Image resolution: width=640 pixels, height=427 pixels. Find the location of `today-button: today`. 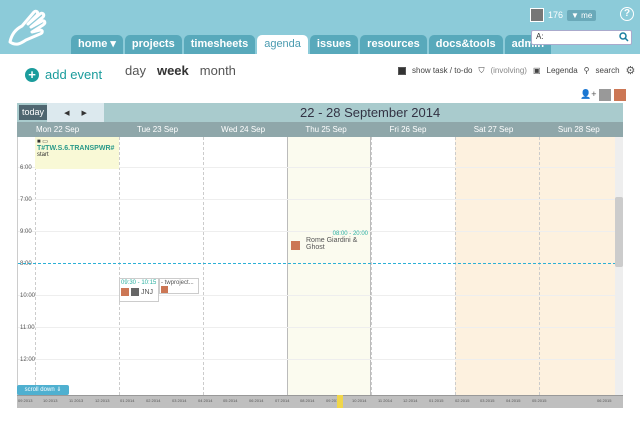

today-button: today is located at coordinates (33, 112).